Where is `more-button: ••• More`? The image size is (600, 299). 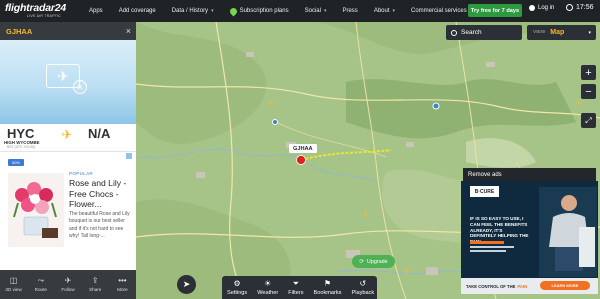 more-button: ••• More is located at coordinates (122, 284).